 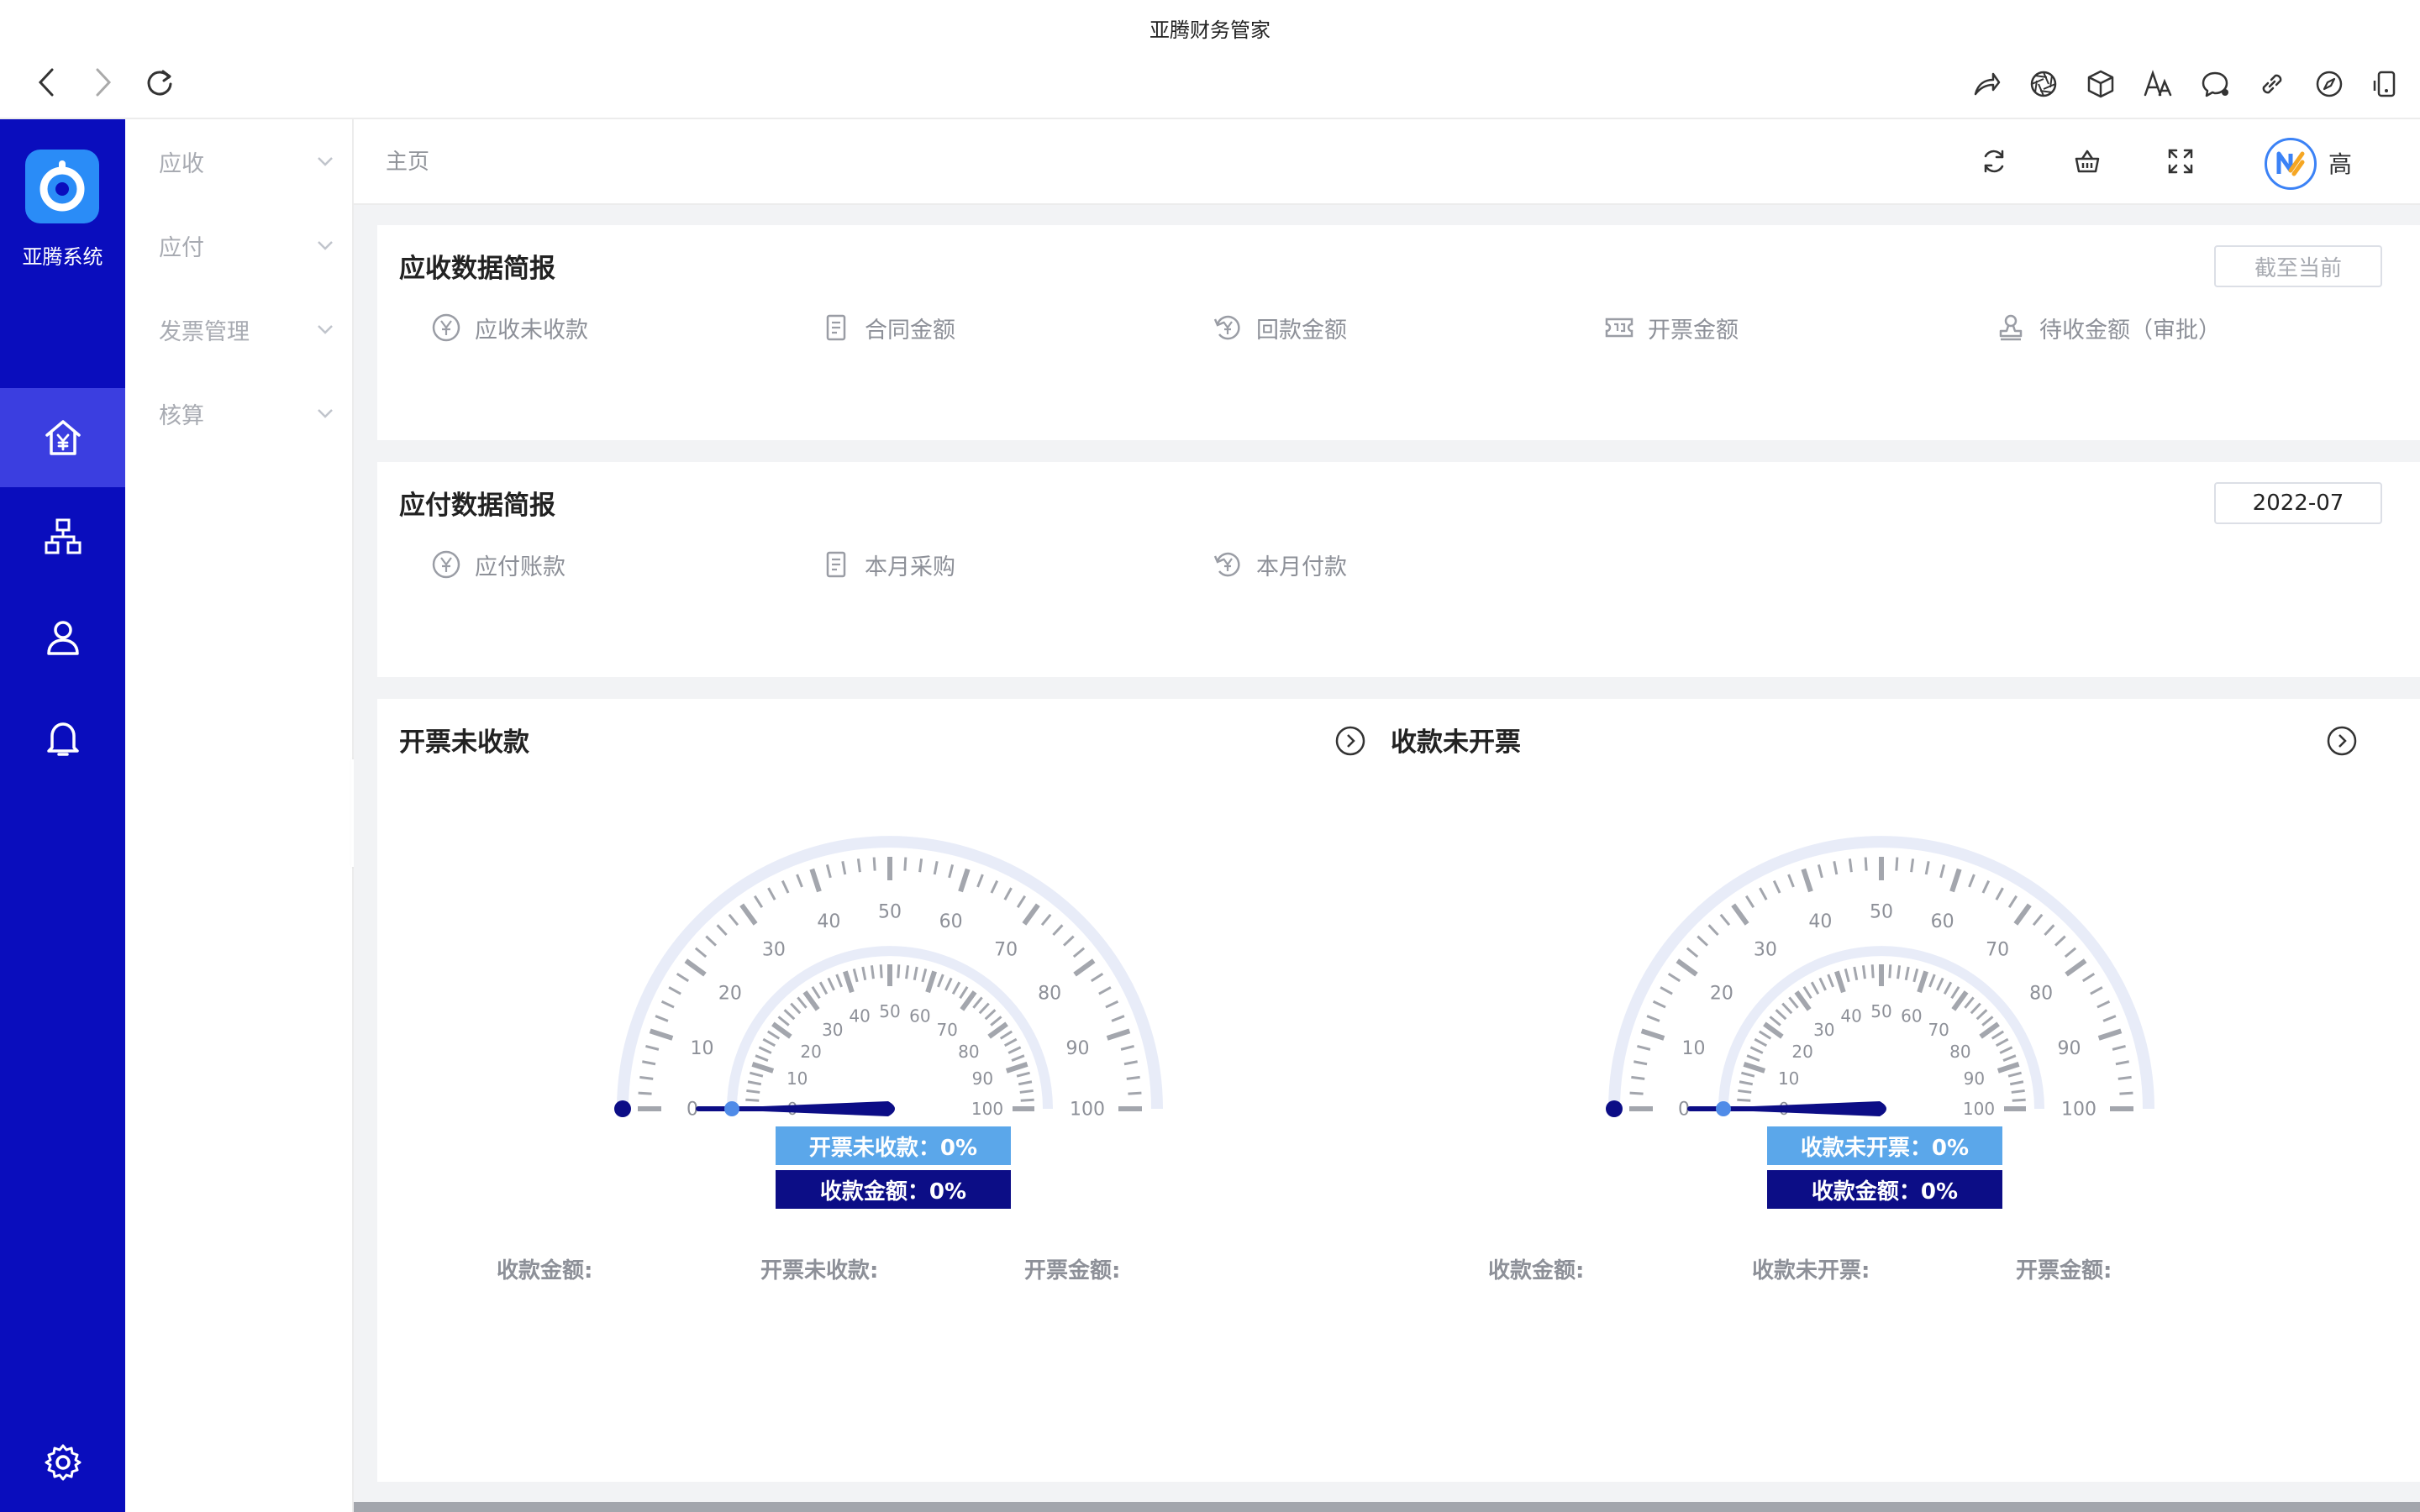 I want to click on gauge1-footer-invoice: 开票金额:, so click(x=1073, y=1271).